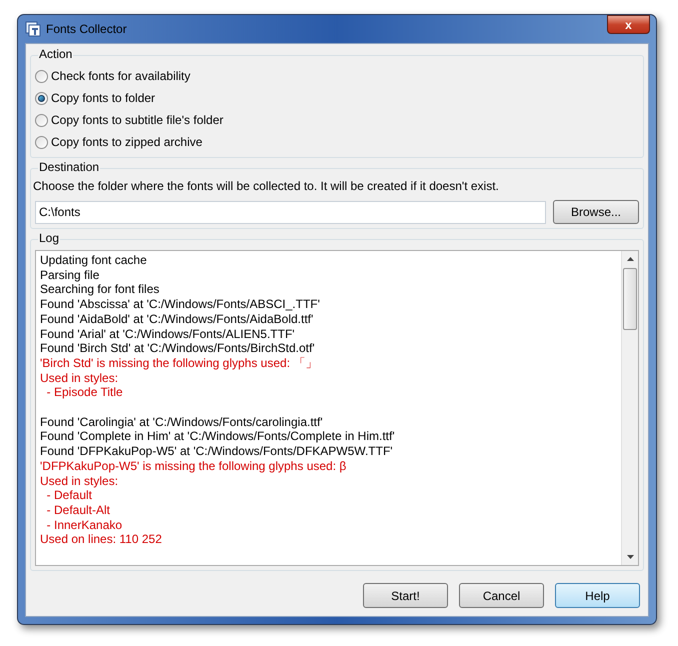  Describe the element at coordinates (266, 186) in the screenshot. I see `destination-description: Choose the folder where the fonts will be collected to. It will be created if it doesn't exist.` at that location.